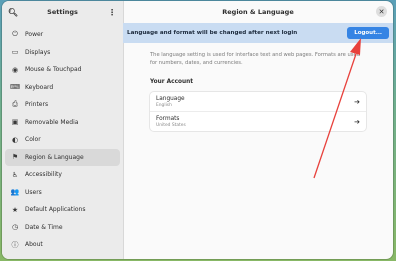 Image resolution: width=396 pixels, height=261 pixels. I want to click on sidebar-item-default-applications: ★ Default Applications, so click(62, 210).